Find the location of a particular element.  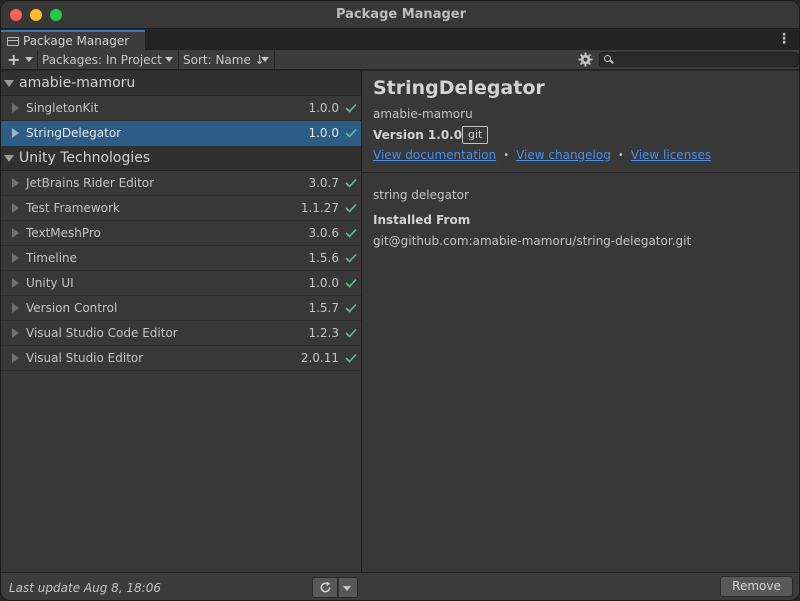

package-version: 3.0.6 is located at coordinates (323, 233).